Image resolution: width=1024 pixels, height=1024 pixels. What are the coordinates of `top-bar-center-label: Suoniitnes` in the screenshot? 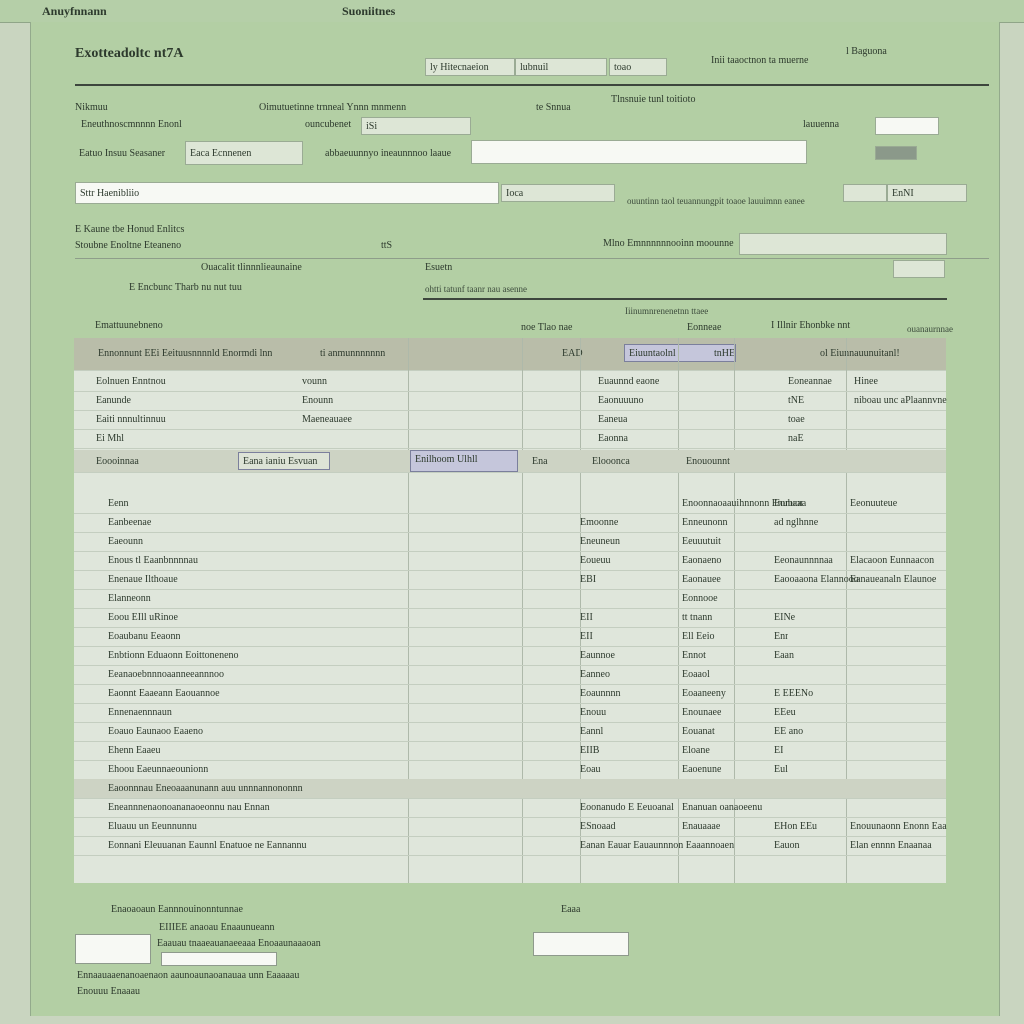 It's located at (369, 11).